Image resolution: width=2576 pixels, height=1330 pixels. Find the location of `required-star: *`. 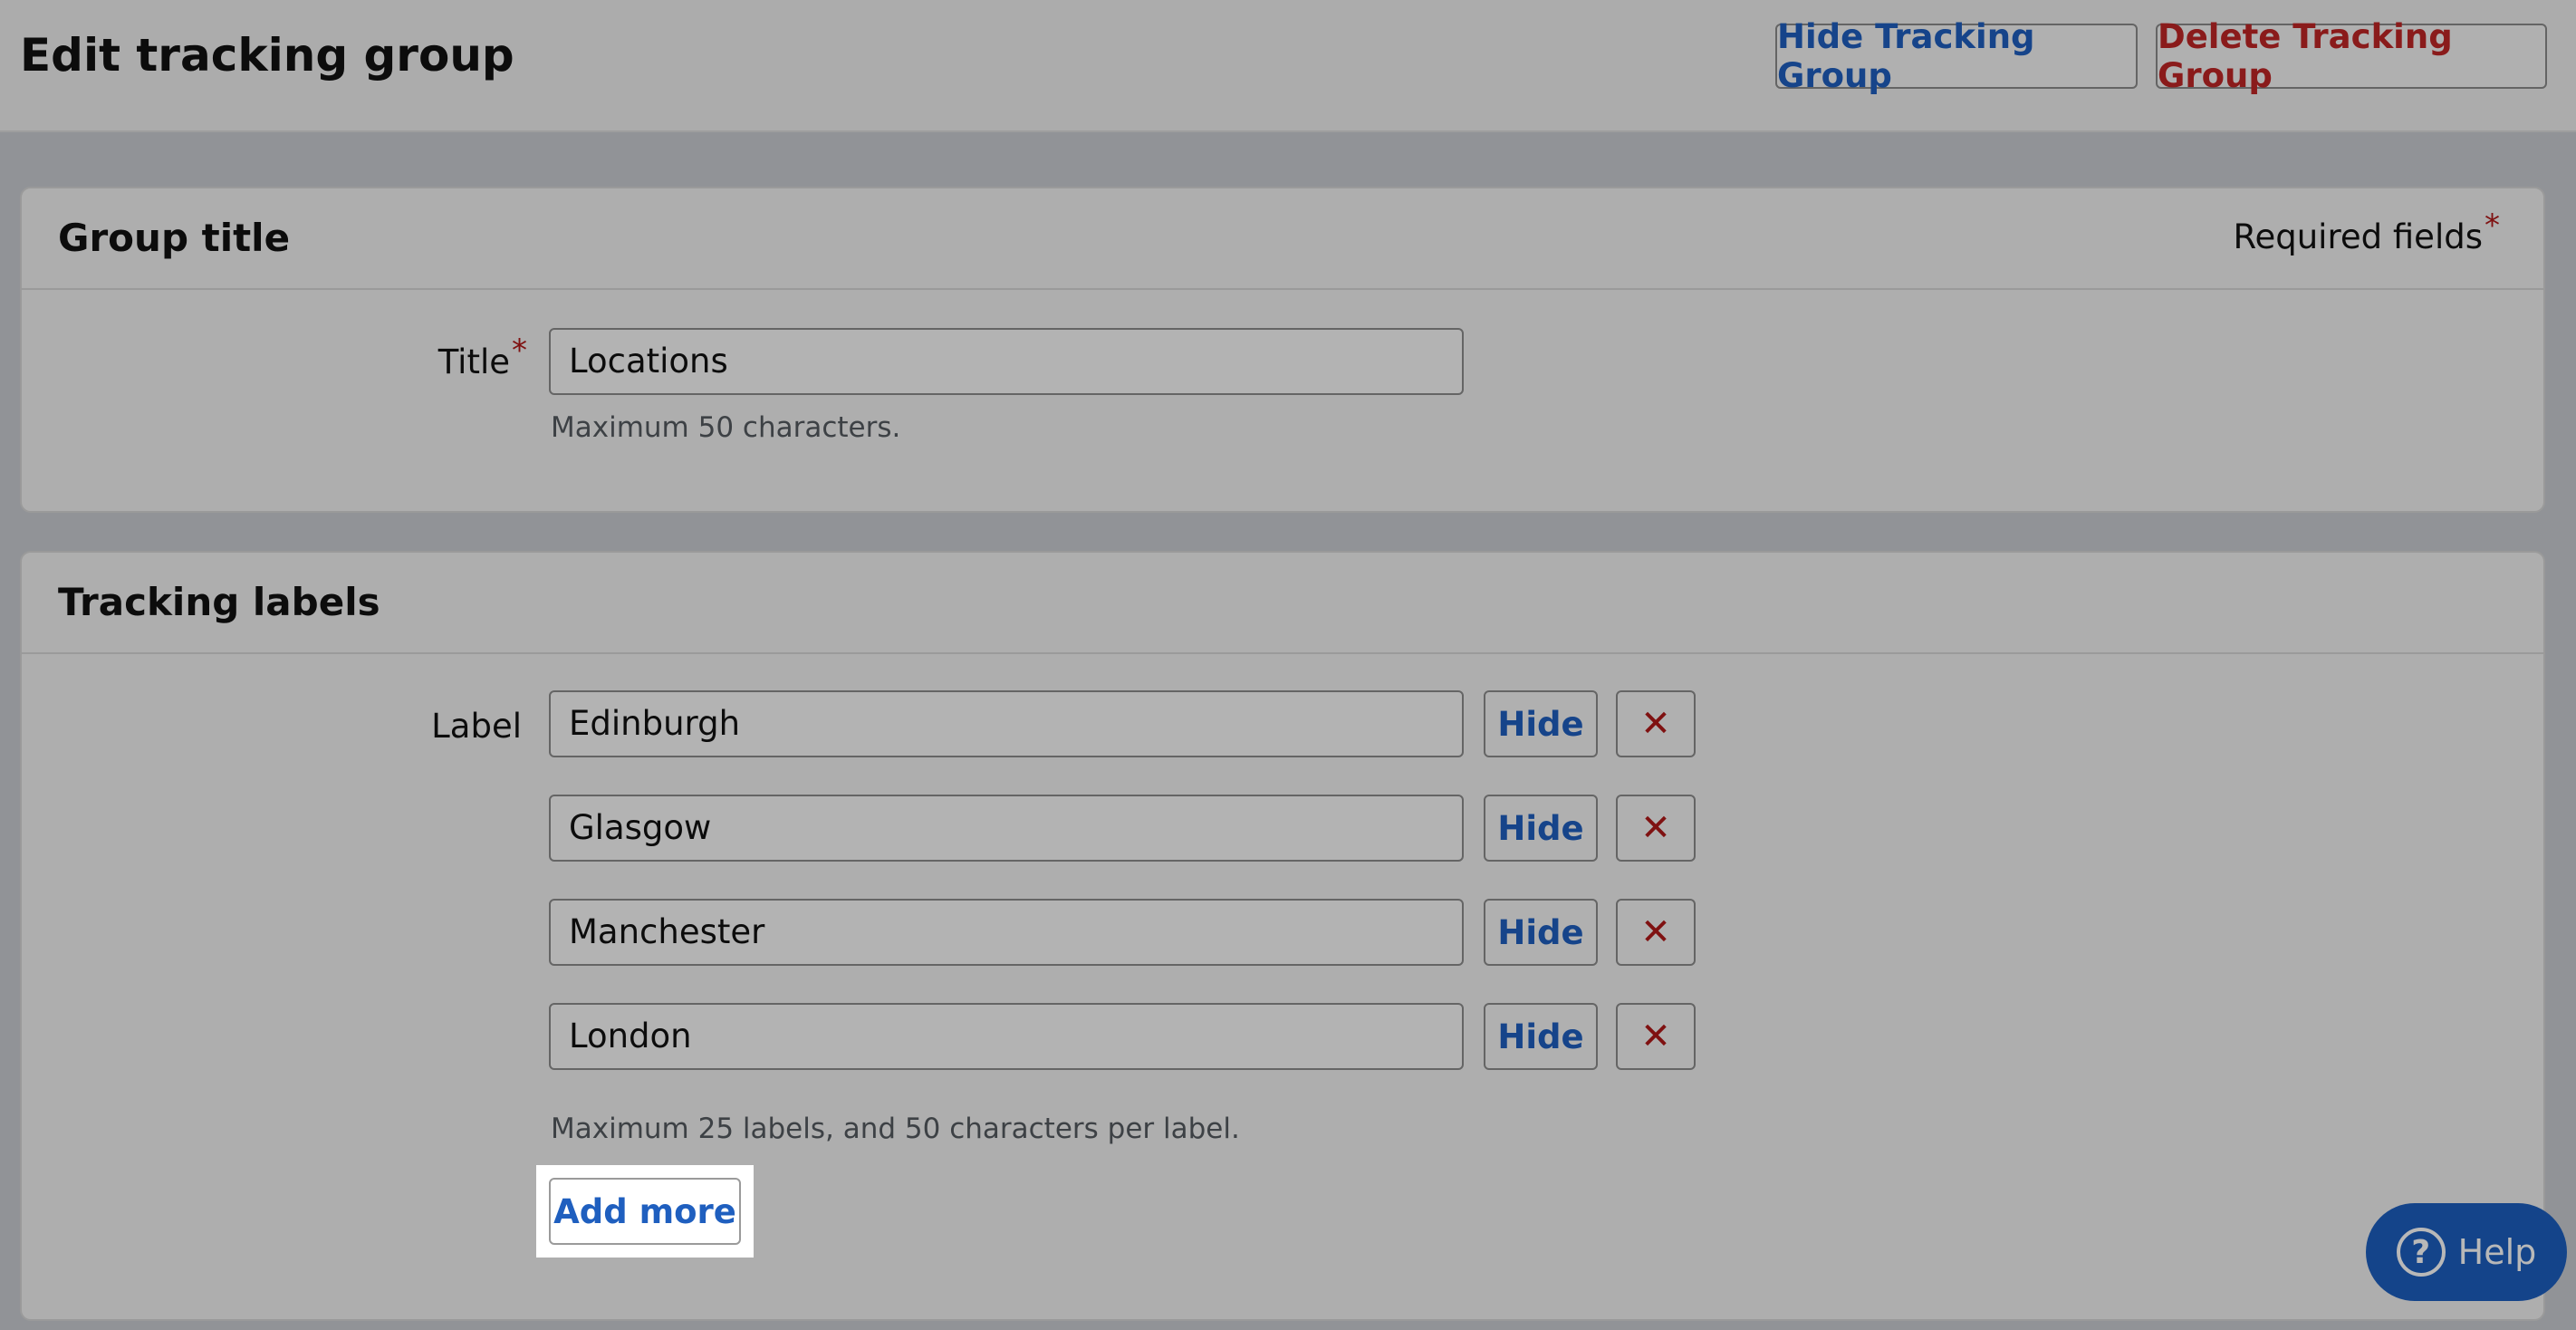

required-star: * is located at coordinates (2492, 225).